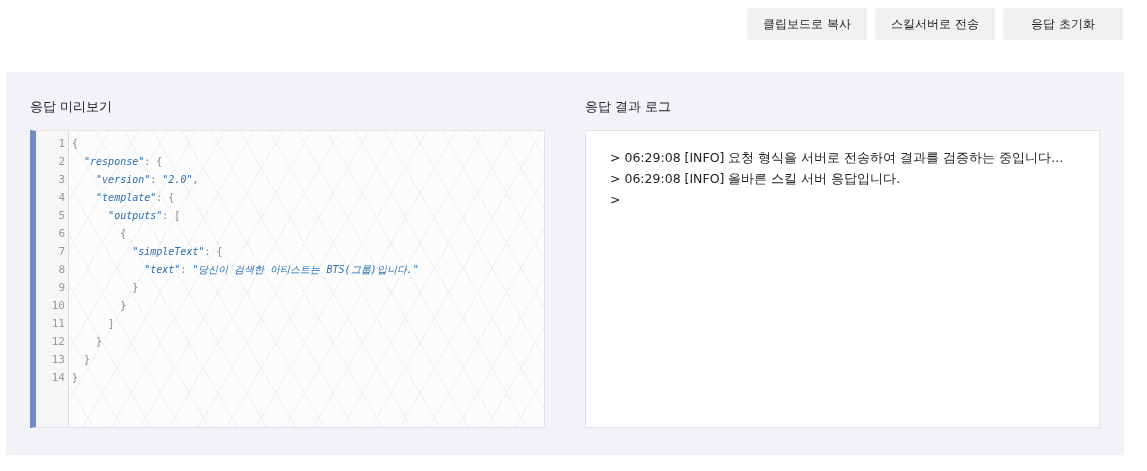  I want to click on log-line: >, so click(616, 200).